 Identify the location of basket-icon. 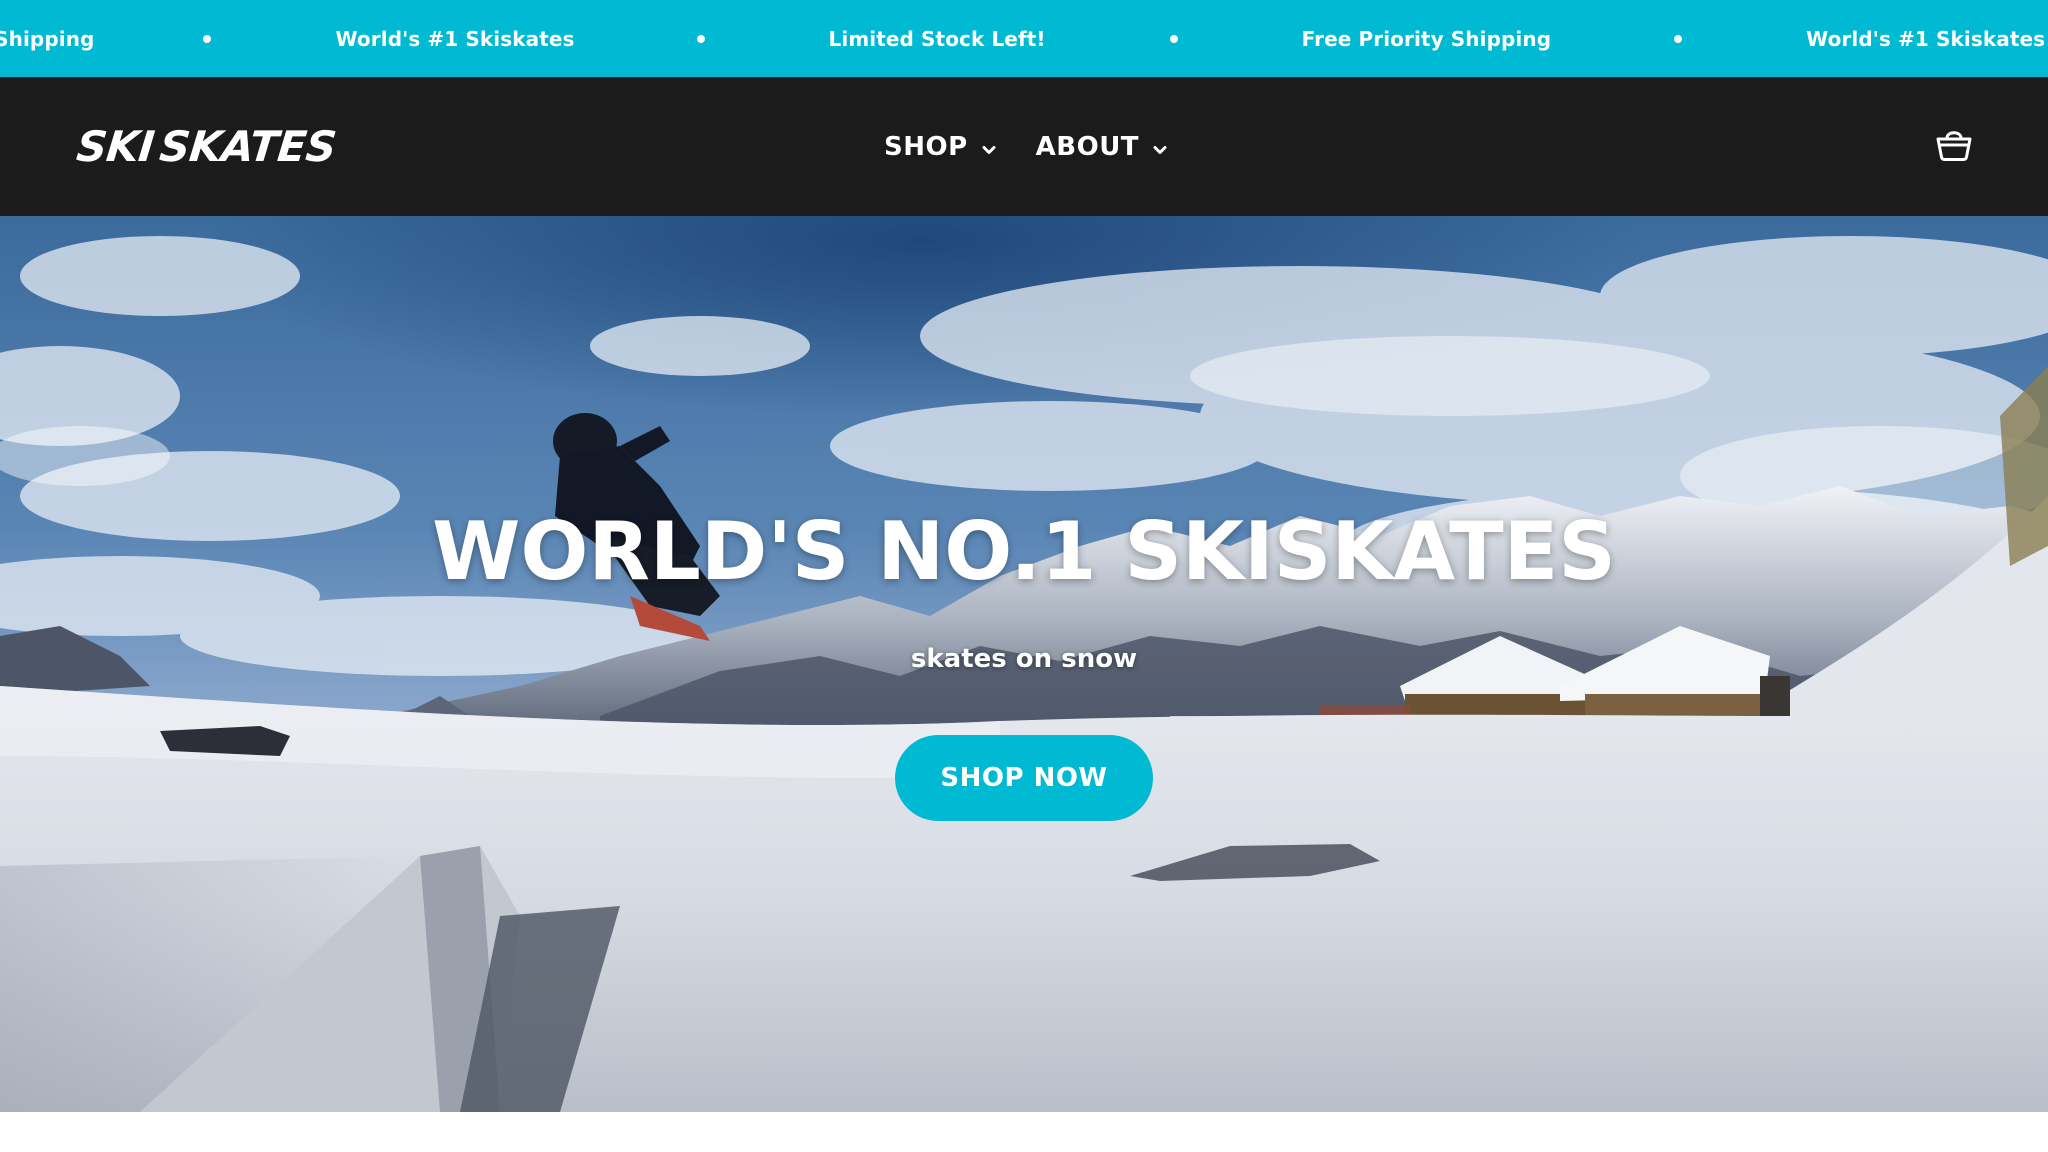
(1954, 144).